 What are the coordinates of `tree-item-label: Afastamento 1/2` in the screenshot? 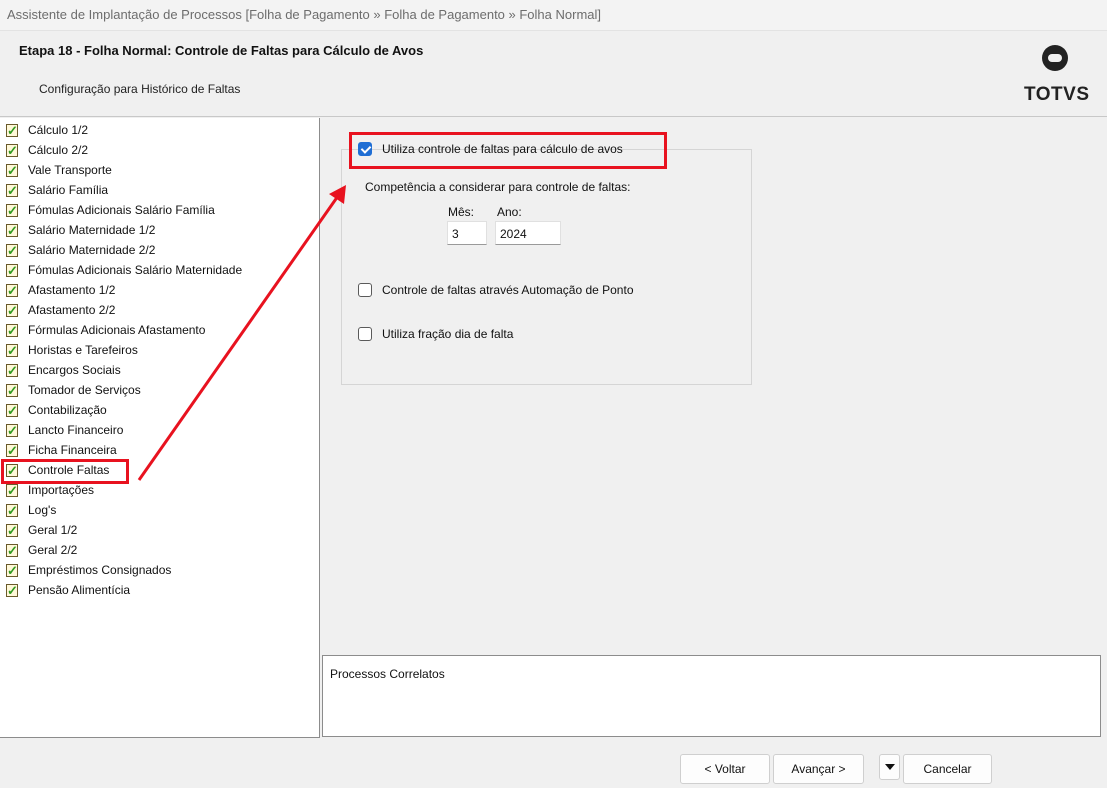 It's located at (72, 290).